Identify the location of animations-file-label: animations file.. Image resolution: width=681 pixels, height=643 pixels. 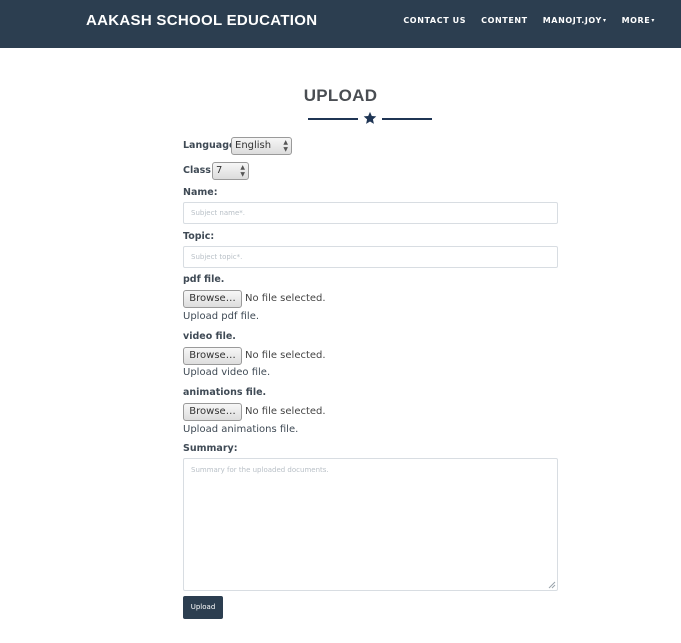
(225, 392).